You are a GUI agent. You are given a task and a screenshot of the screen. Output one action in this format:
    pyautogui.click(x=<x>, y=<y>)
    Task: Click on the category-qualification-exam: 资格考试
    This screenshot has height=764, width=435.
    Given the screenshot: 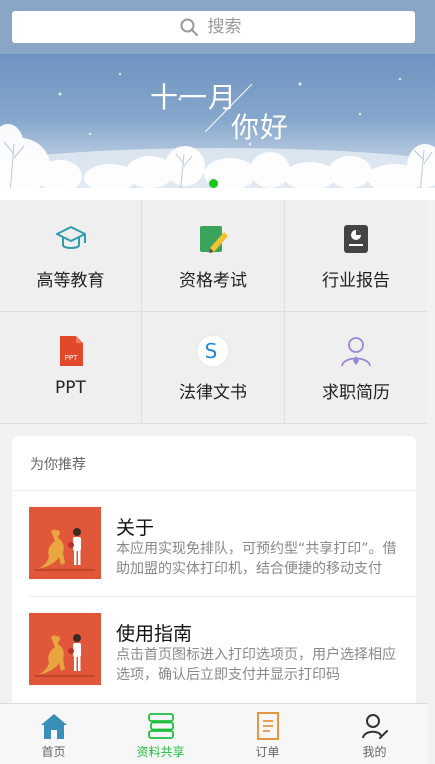 What is the action you would take?
    pyautogui.click(x=213, y=256)
    